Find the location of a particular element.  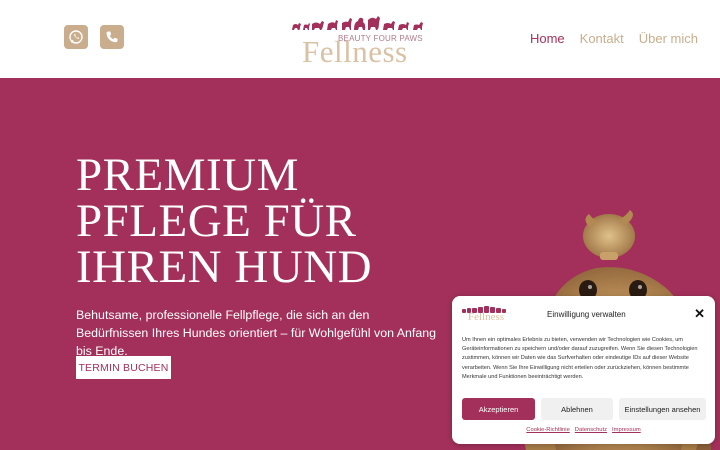

whatsapp-button is located at coordinates (76, 37).